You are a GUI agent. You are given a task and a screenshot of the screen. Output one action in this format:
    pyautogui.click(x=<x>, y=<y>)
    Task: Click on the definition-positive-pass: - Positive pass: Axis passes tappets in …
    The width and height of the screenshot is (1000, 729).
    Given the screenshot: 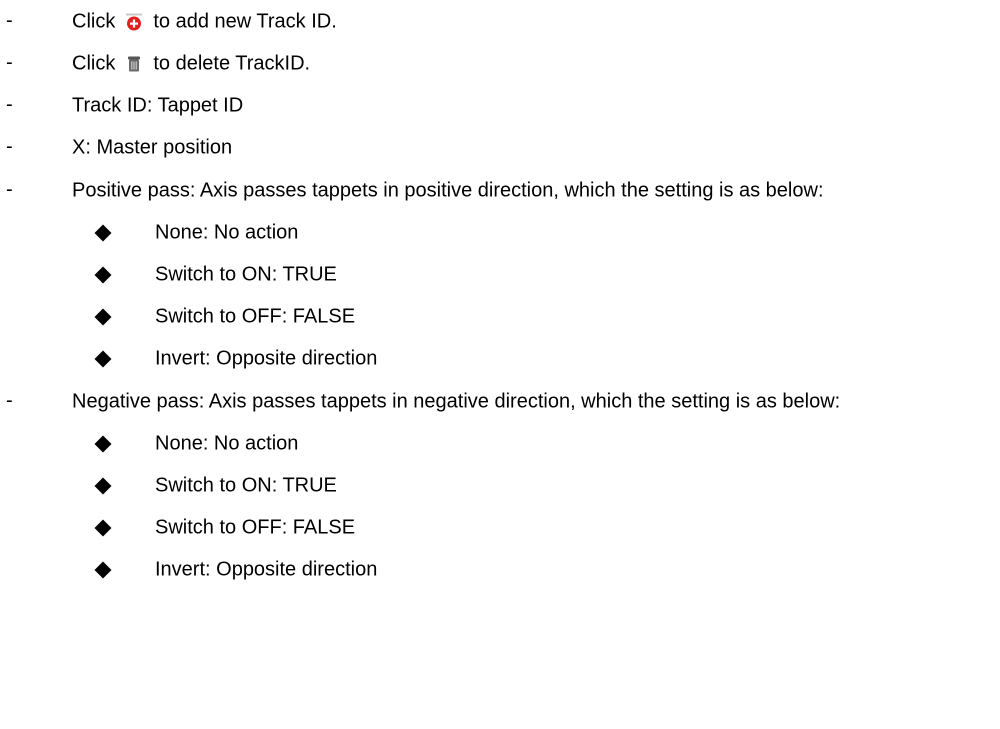 What is the action you would take?
    pyautogui.click(x=500, y=191)
    